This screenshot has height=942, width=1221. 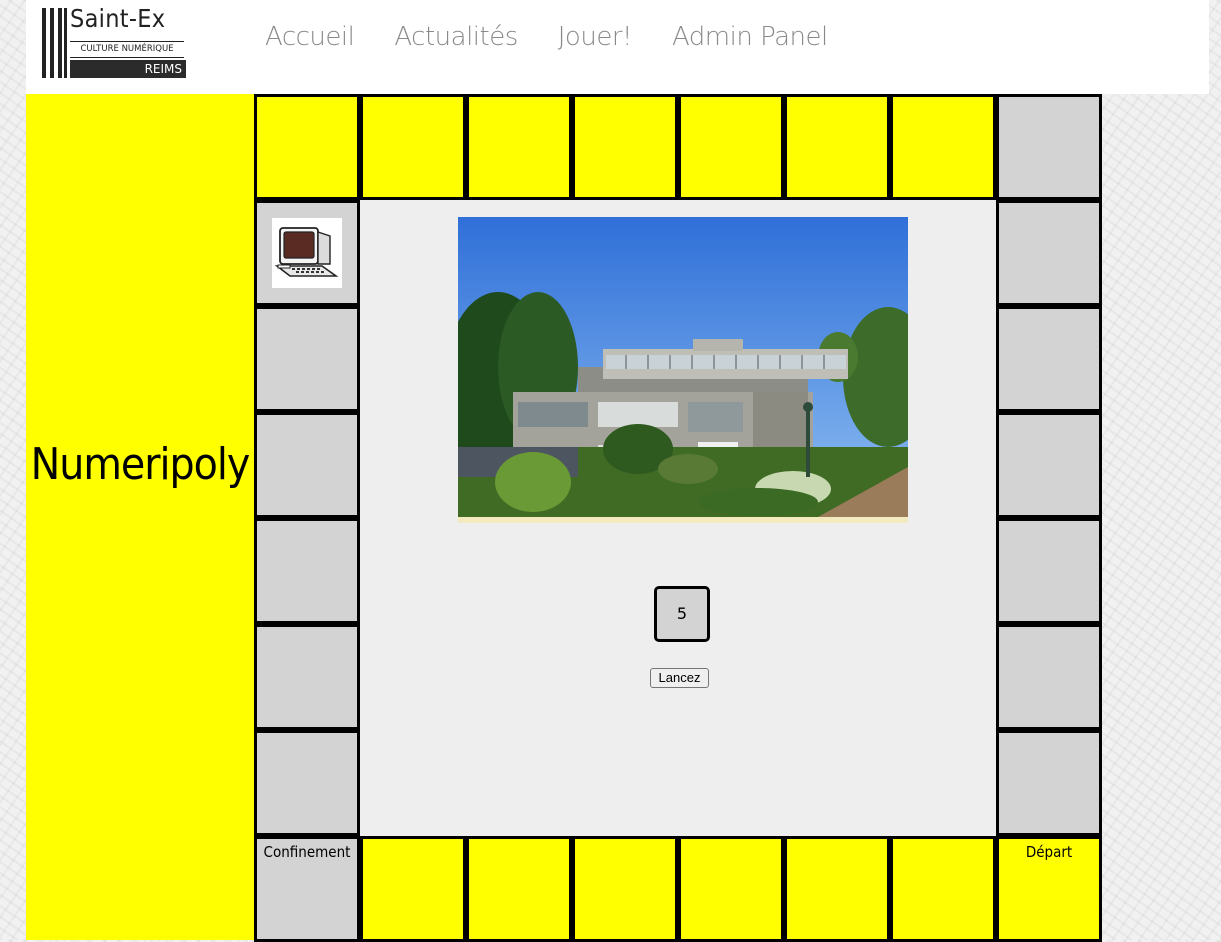 I want to click on main-nav: Accueil Actualités Jouer! Admin Panel, so click(x=566, y=37).